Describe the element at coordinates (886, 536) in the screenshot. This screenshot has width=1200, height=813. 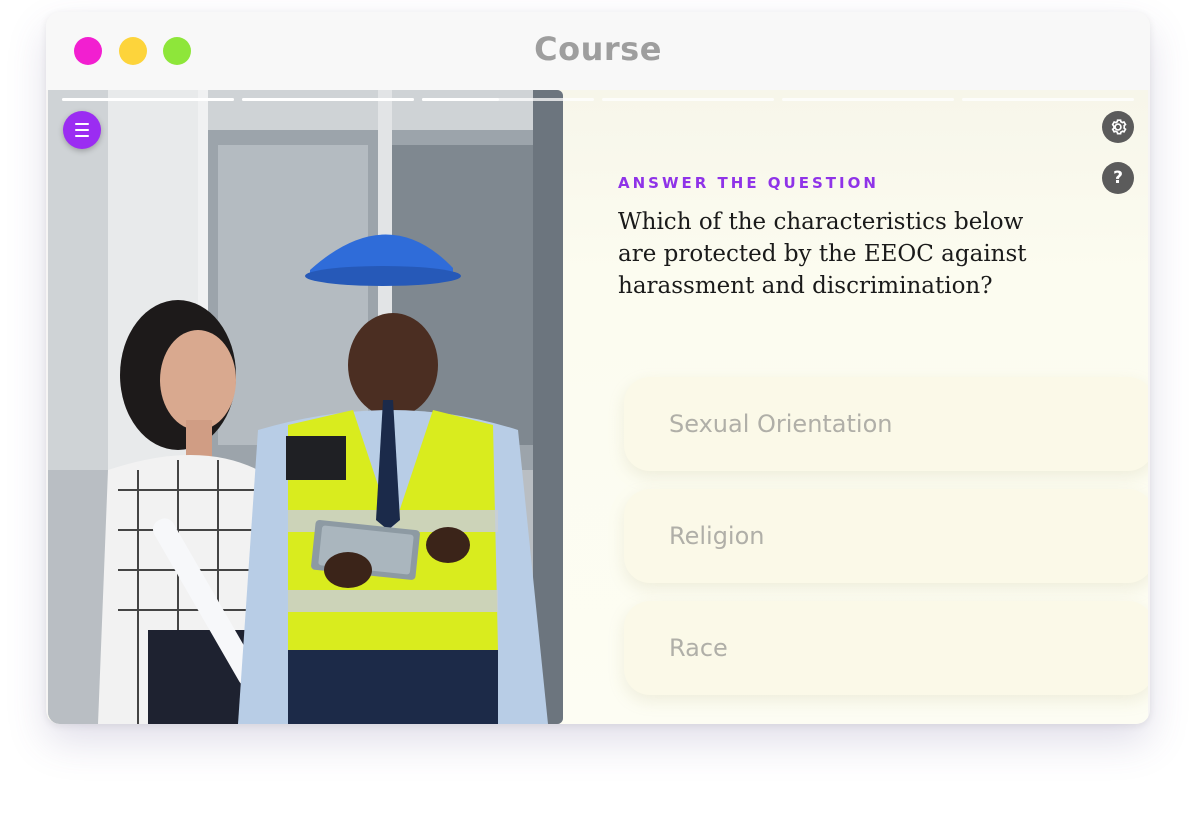
I see `answer-option: Religion` at that location.